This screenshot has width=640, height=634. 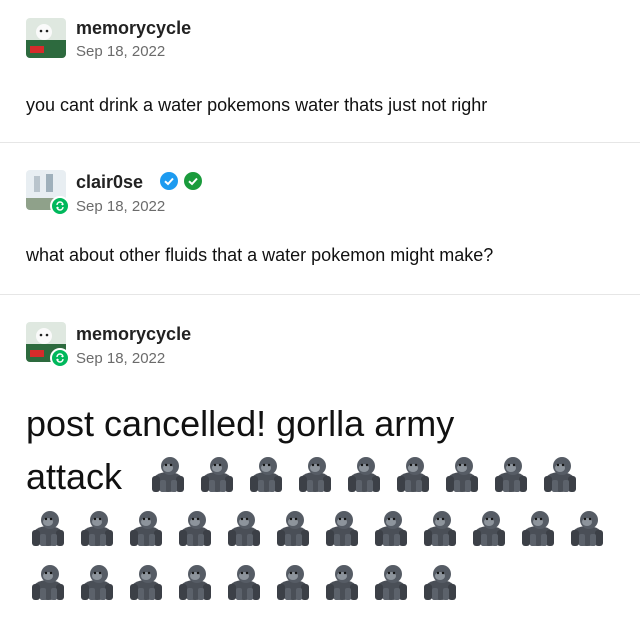 I want to click on post-3-body-line1: post cancelled! gorlla army, so click(x=240, y=423).